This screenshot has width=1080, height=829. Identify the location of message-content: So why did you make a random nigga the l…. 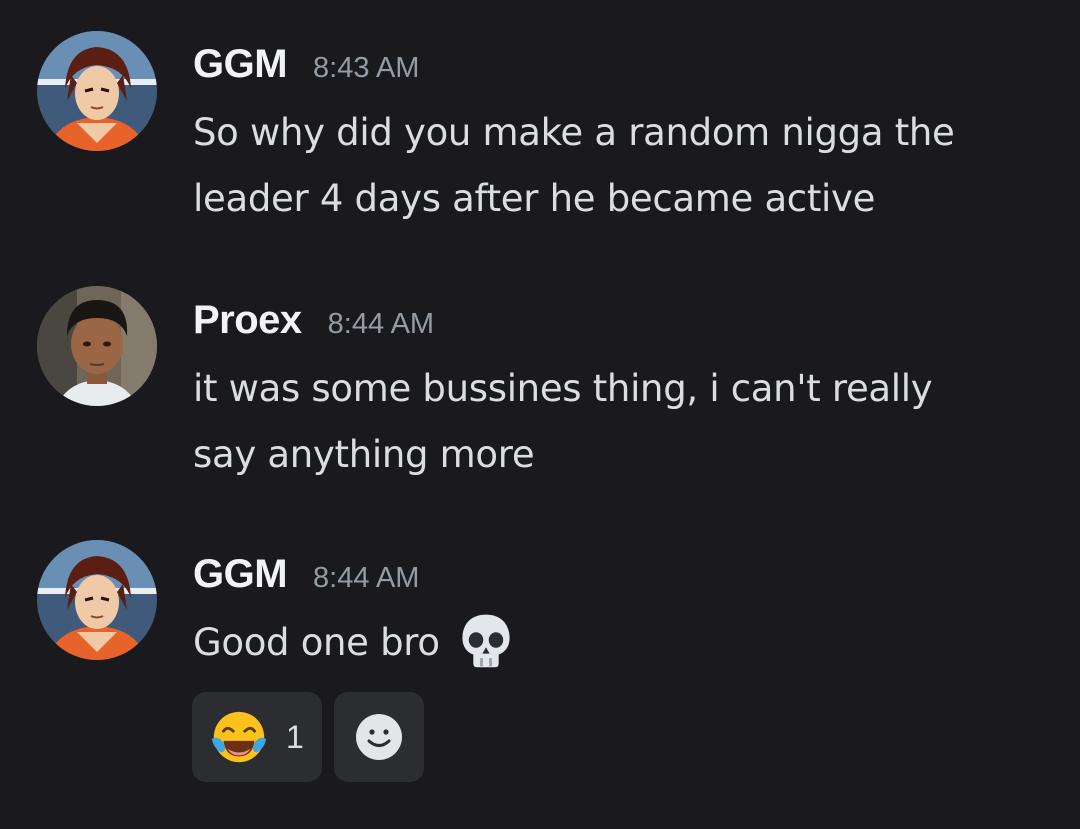
(628, 166).